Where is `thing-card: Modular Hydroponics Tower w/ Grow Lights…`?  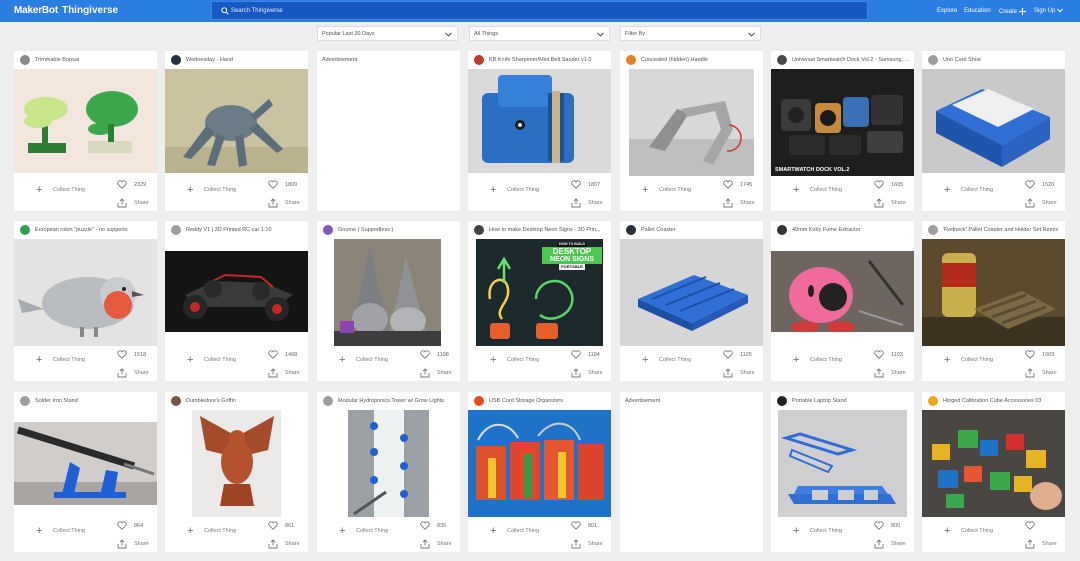
thing-card: Modular Hydroponics Tower w/ Grow Lights… is located at coordinates (388, 472).